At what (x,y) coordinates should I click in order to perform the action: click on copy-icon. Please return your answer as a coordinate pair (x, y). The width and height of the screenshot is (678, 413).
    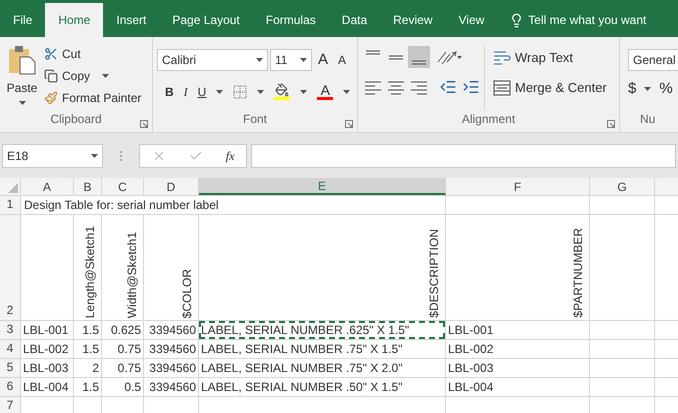
    Looking at the image, I should click on (51, 76).